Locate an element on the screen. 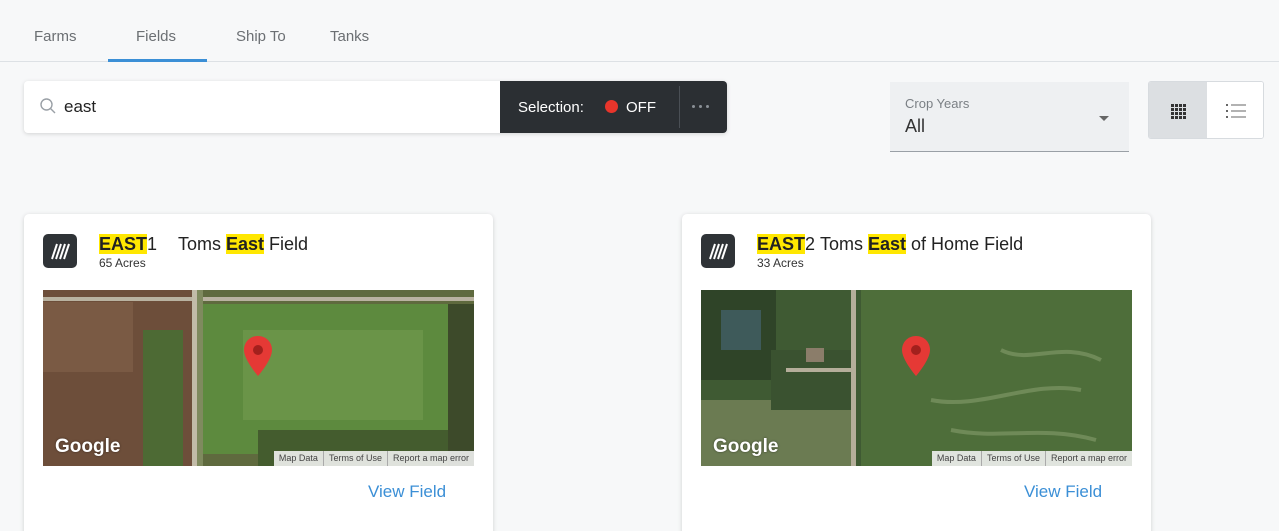 Image resolution: width=1279 pixels, height=531 pixels. field-acres: 33 Acres is located at coordinates (780, 263).